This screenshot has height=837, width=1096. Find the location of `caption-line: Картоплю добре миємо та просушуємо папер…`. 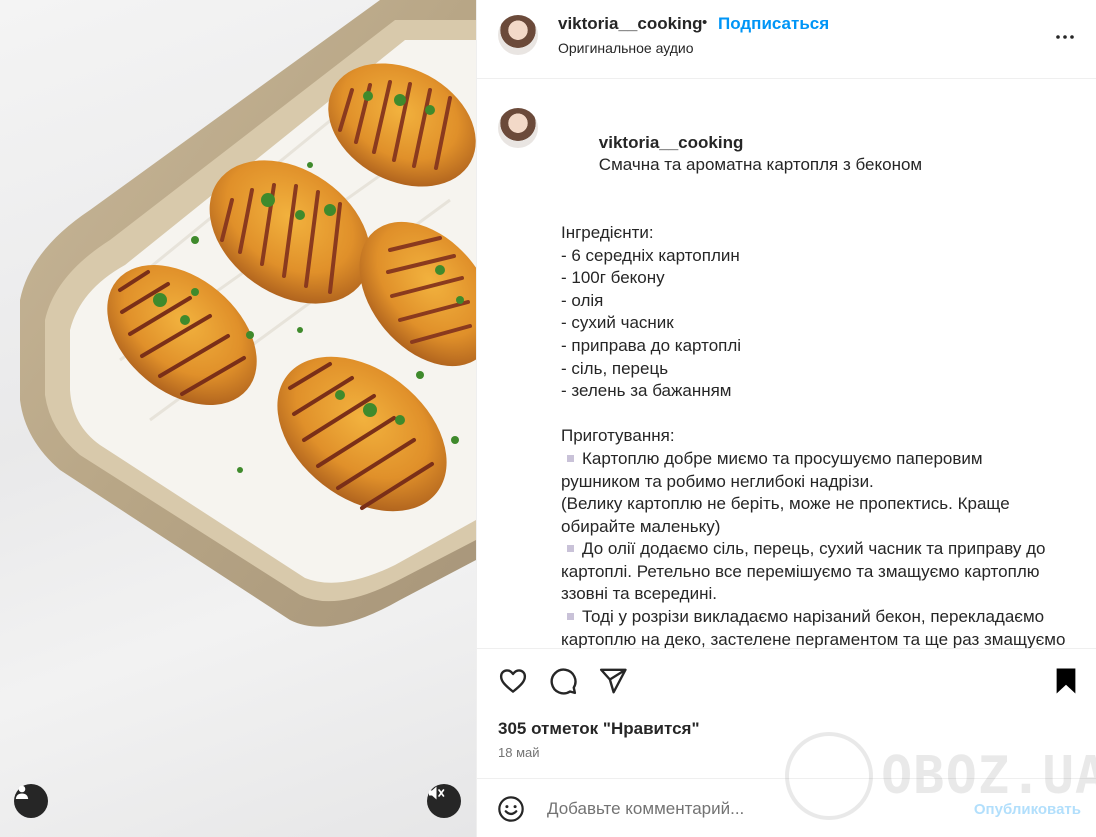

caption-line: Картоплю добре миємо та просушуємо папер… is located at coordinates (816, 459).